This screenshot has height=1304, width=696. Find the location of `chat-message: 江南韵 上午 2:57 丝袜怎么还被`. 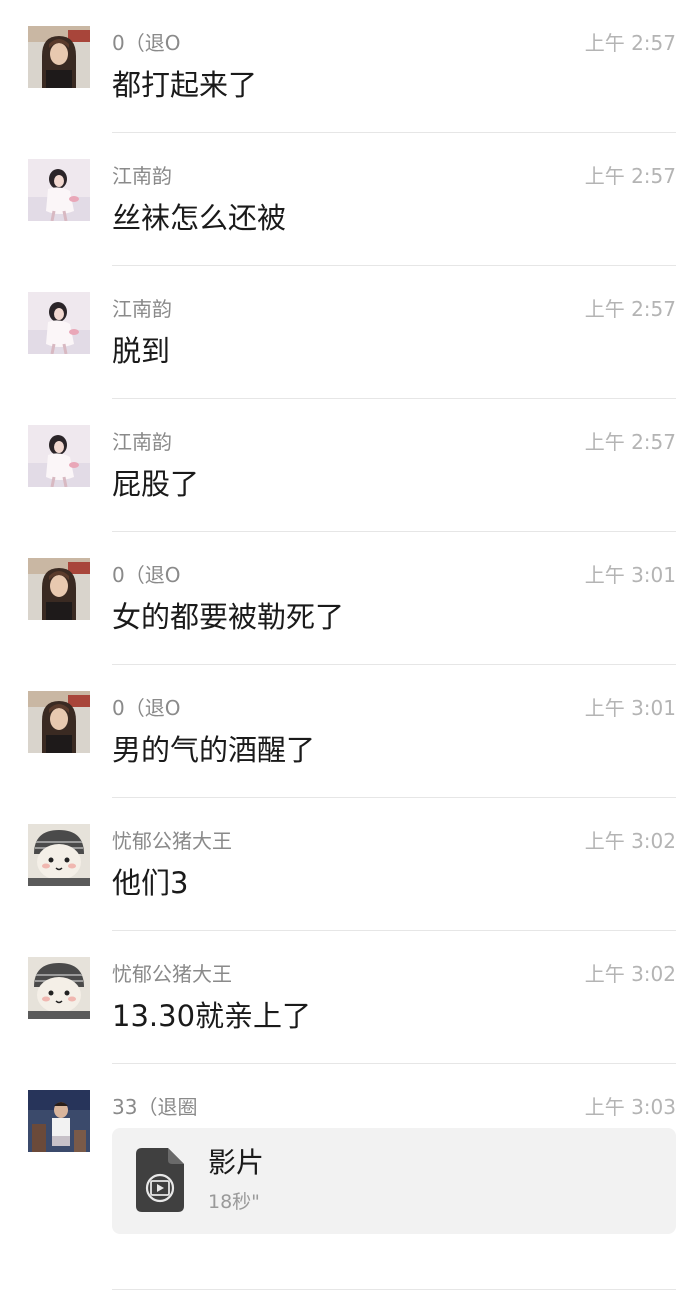

chat-message: 江南韵 上午 2:57 丝袜怎么还被 is located at coordinates (348, 199).